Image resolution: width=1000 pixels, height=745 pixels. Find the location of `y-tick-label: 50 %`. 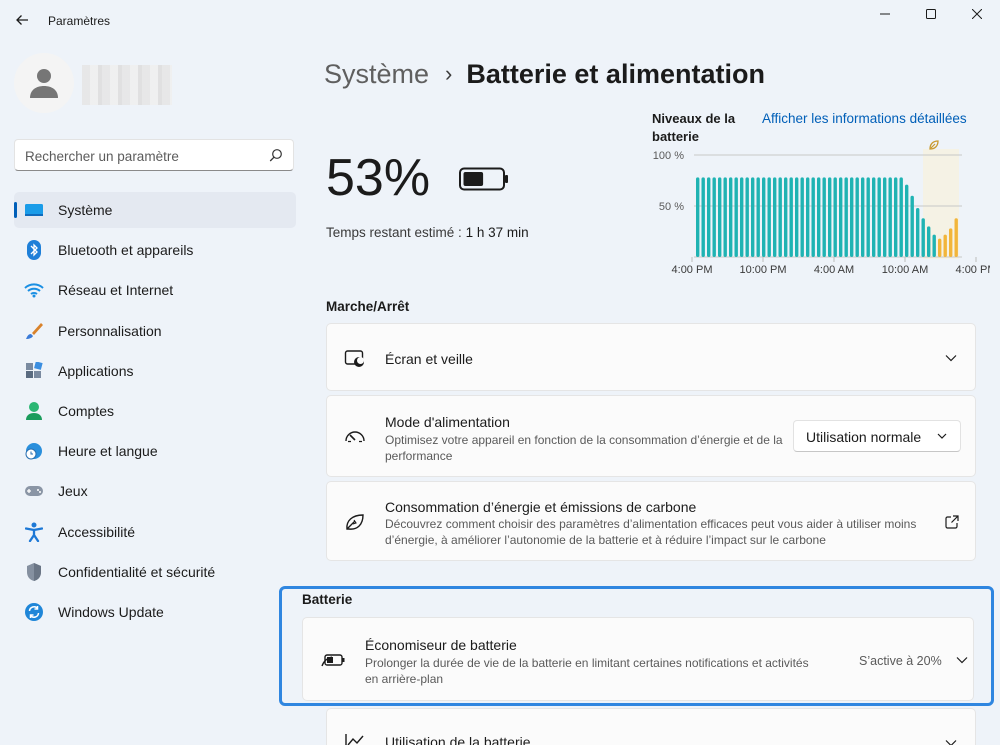

y-tick-label: 50 % is located at coordinates (671, 207).